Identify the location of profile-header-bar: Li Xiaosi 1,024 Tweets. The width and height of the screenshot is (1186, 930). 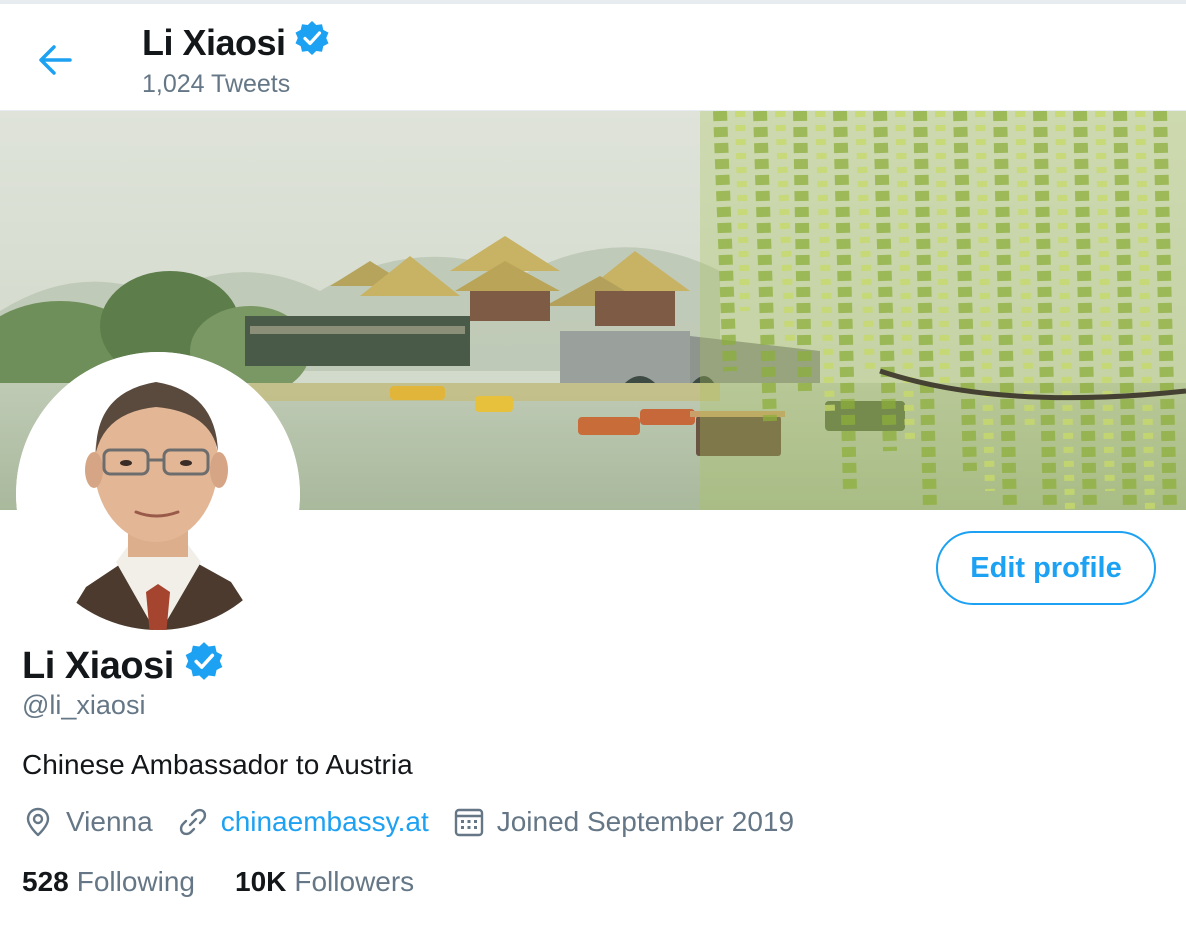
(593, 57).